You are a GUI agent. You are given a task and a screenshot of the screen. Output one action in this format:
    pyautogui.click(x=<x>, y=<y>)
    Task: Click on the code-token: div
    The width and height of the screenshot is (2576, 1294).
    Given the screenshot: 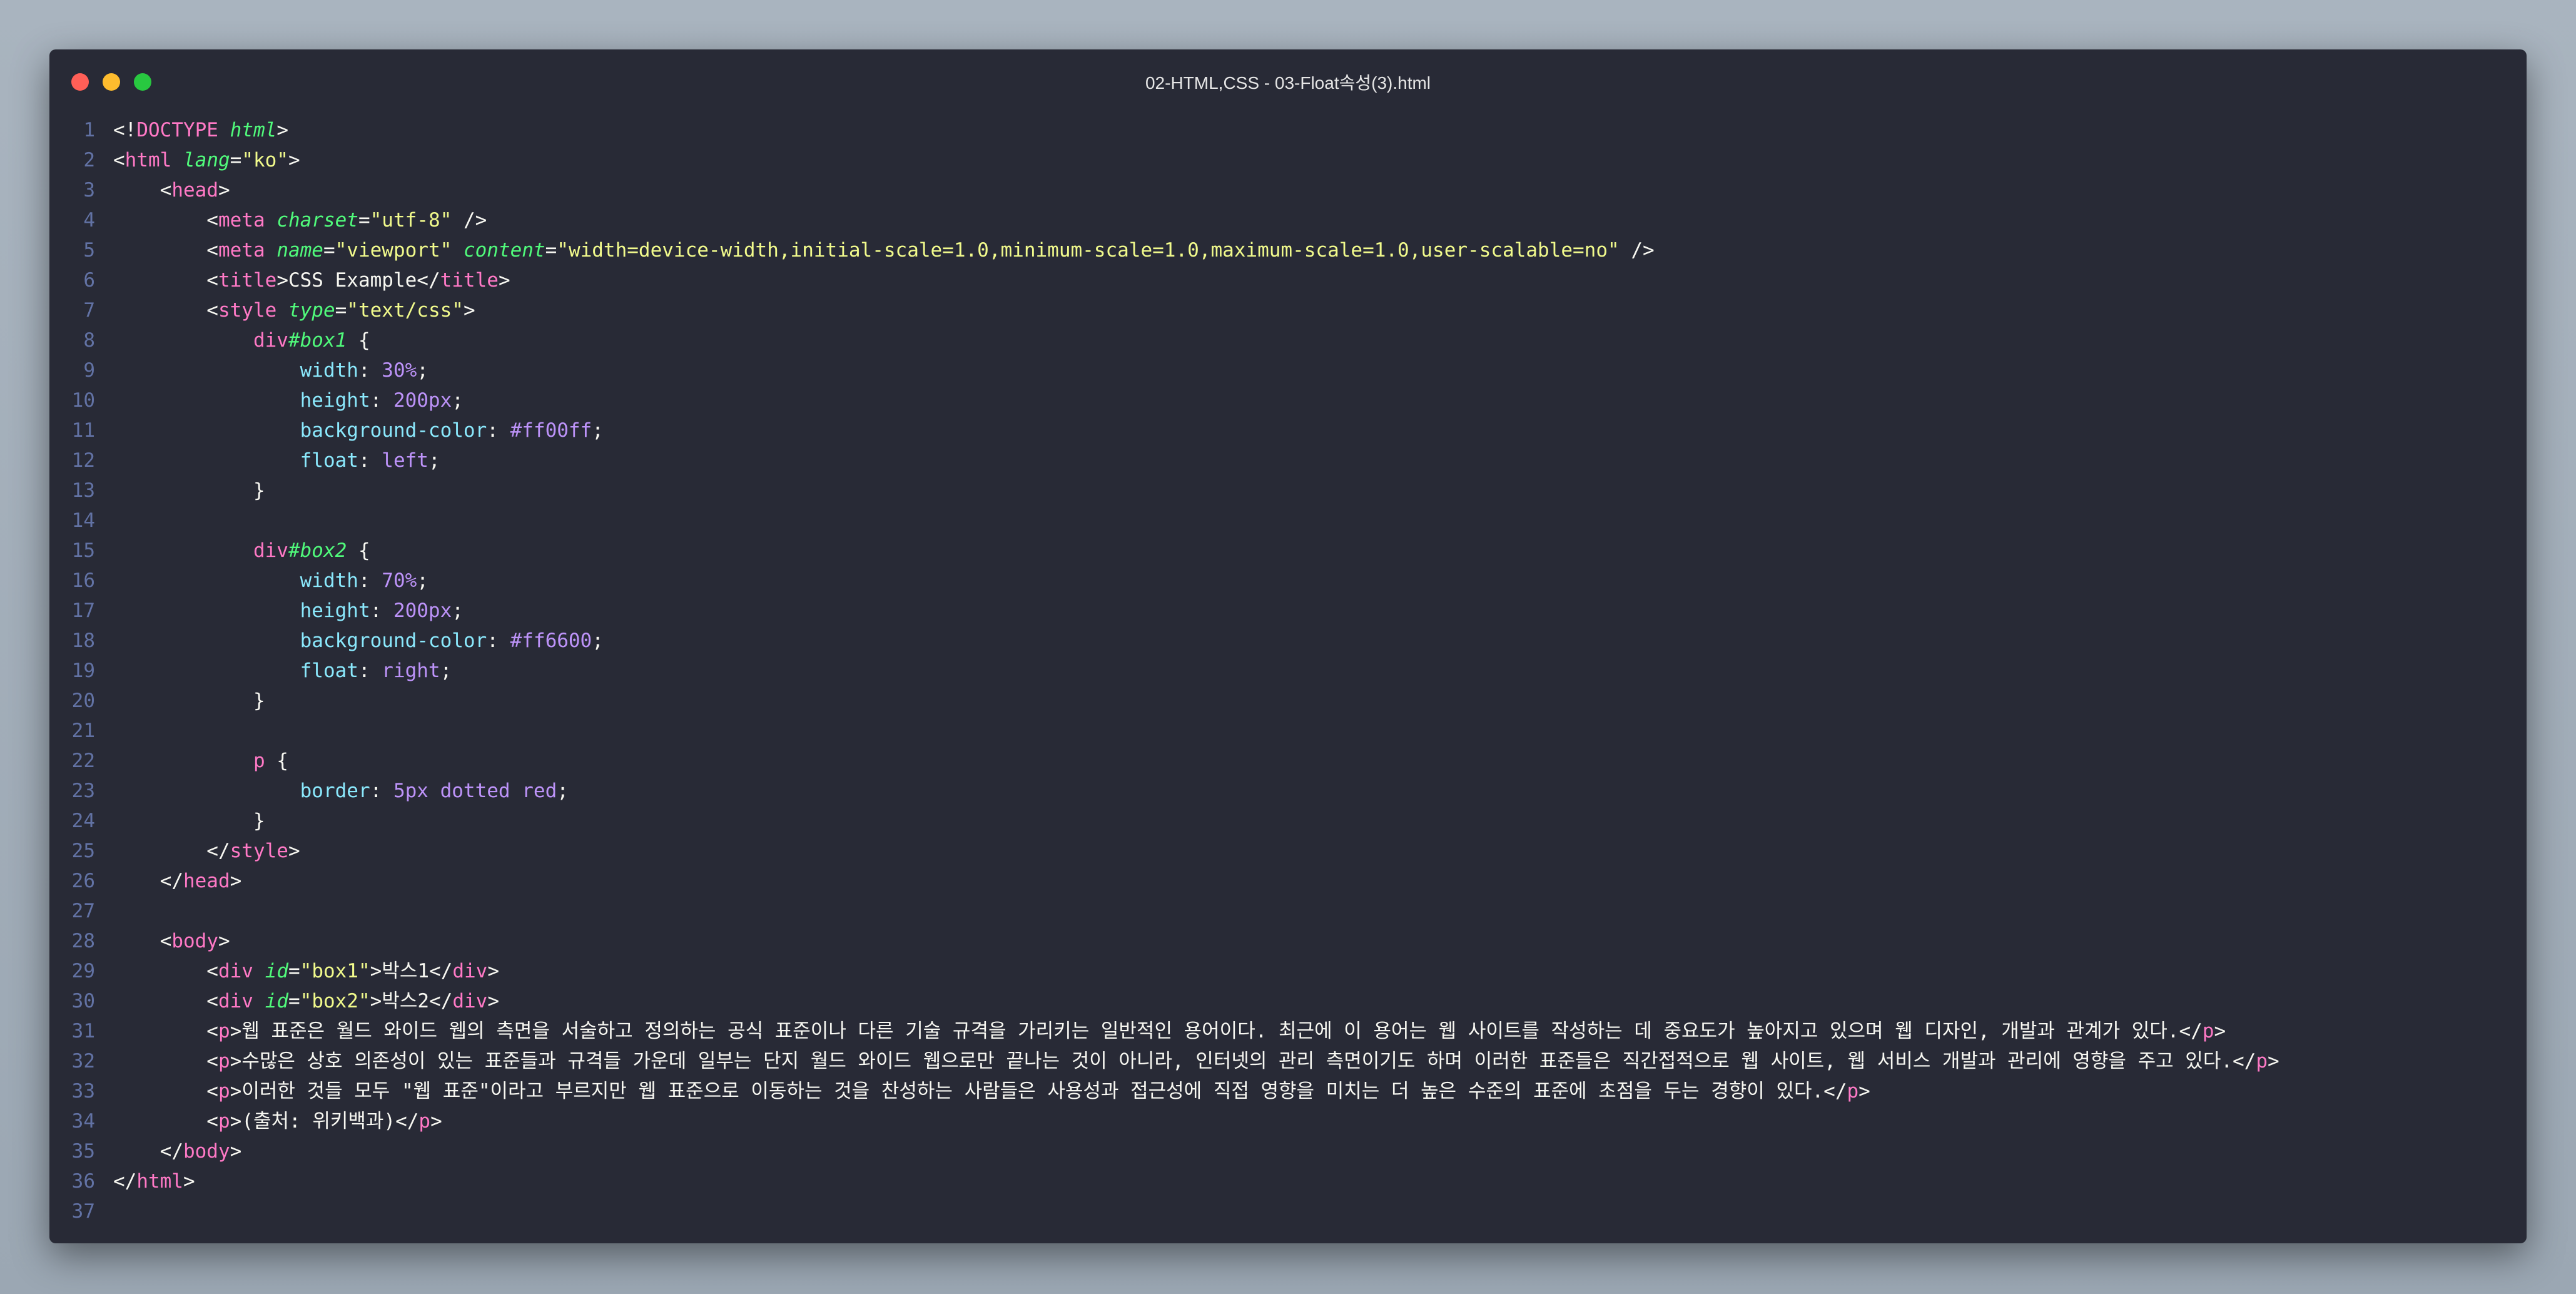 What is the action you would take?
    pyautogui.click(x=235, y=1001)
    